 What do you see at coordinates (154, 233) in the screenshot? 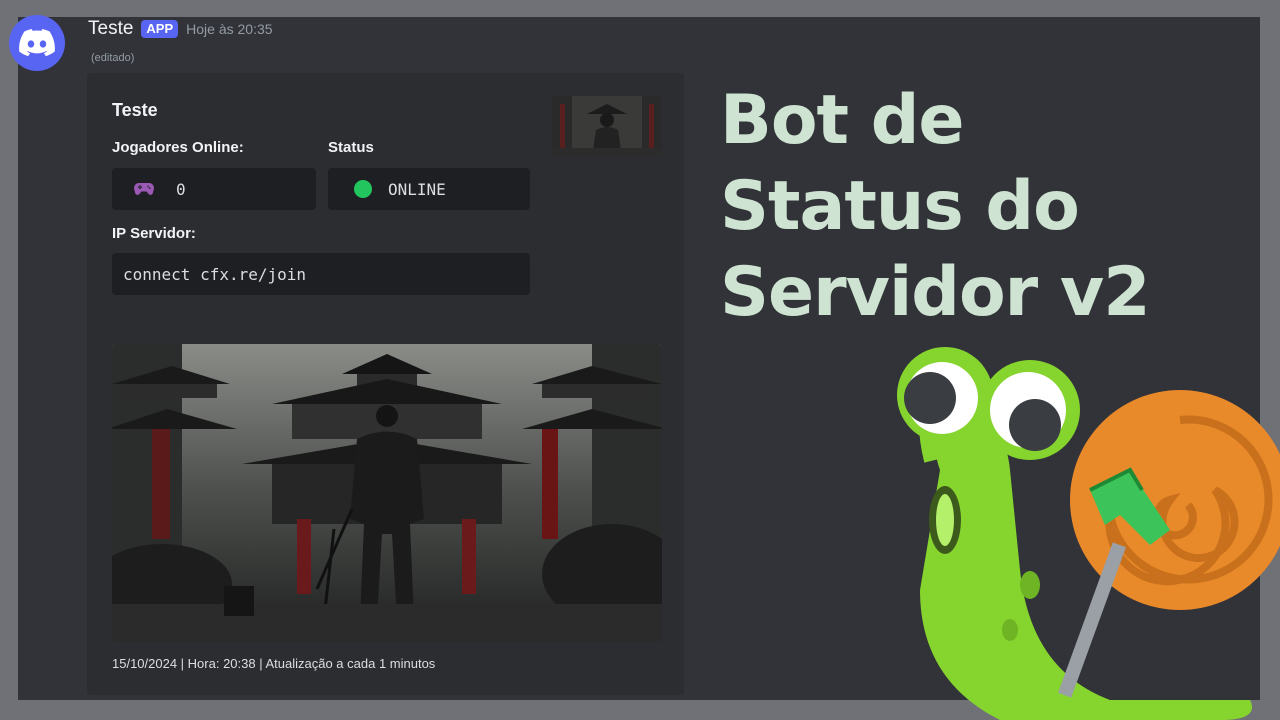
I see `ip-label: IP Servidor:` at bounding box center [154, 233].